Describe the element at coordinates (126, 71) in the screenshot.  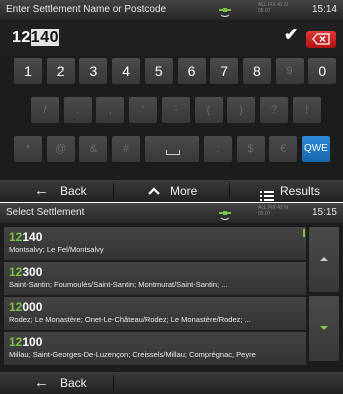
I see `key-4: 4` at that location.